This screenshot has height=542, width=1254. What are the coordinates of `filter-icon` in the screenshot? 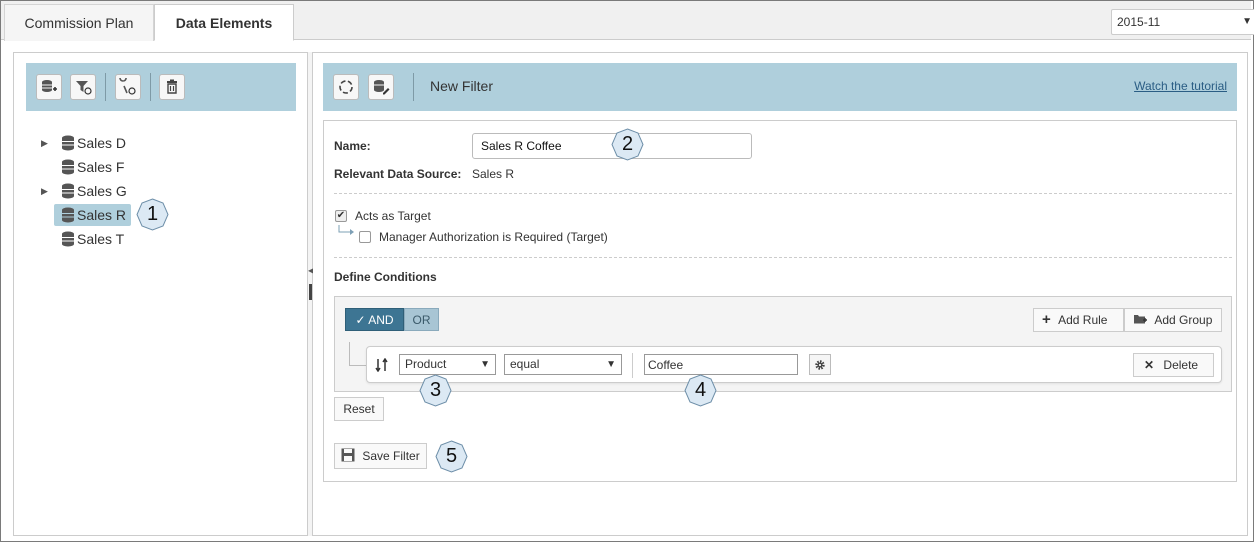 It's located at (84, 88).